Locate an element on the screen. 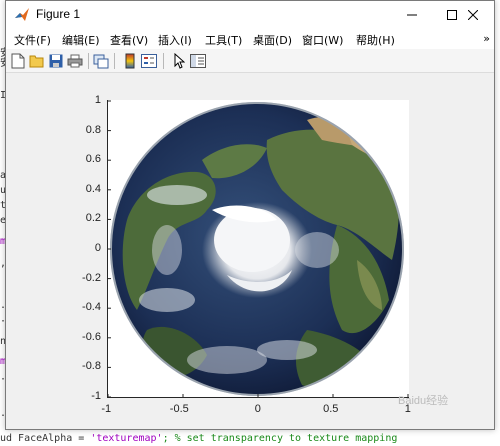 The image size is (500, 446). x-tick-label: 0.5 is located at coordinates (331, 409).